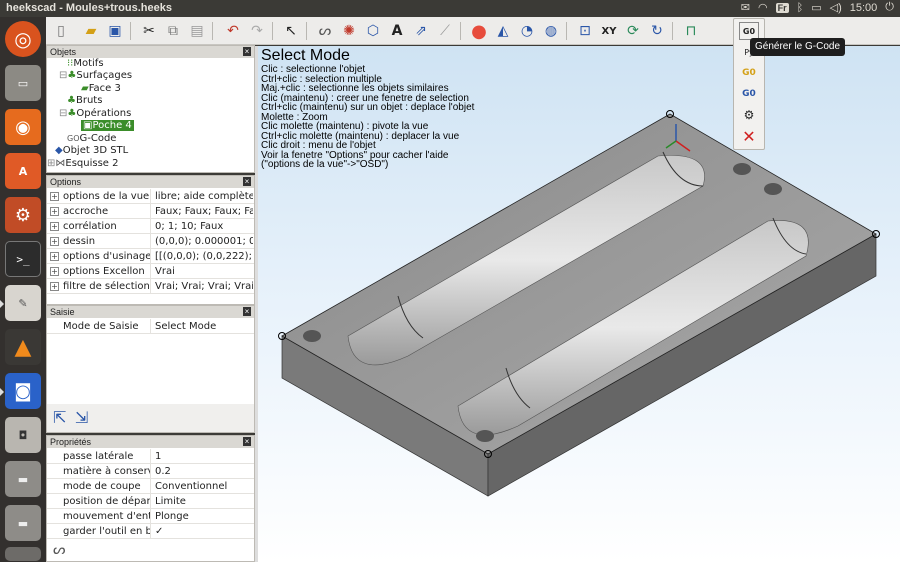  I want to click on option-row: + options de la vue libre; aide complète;, so click(150, 196).